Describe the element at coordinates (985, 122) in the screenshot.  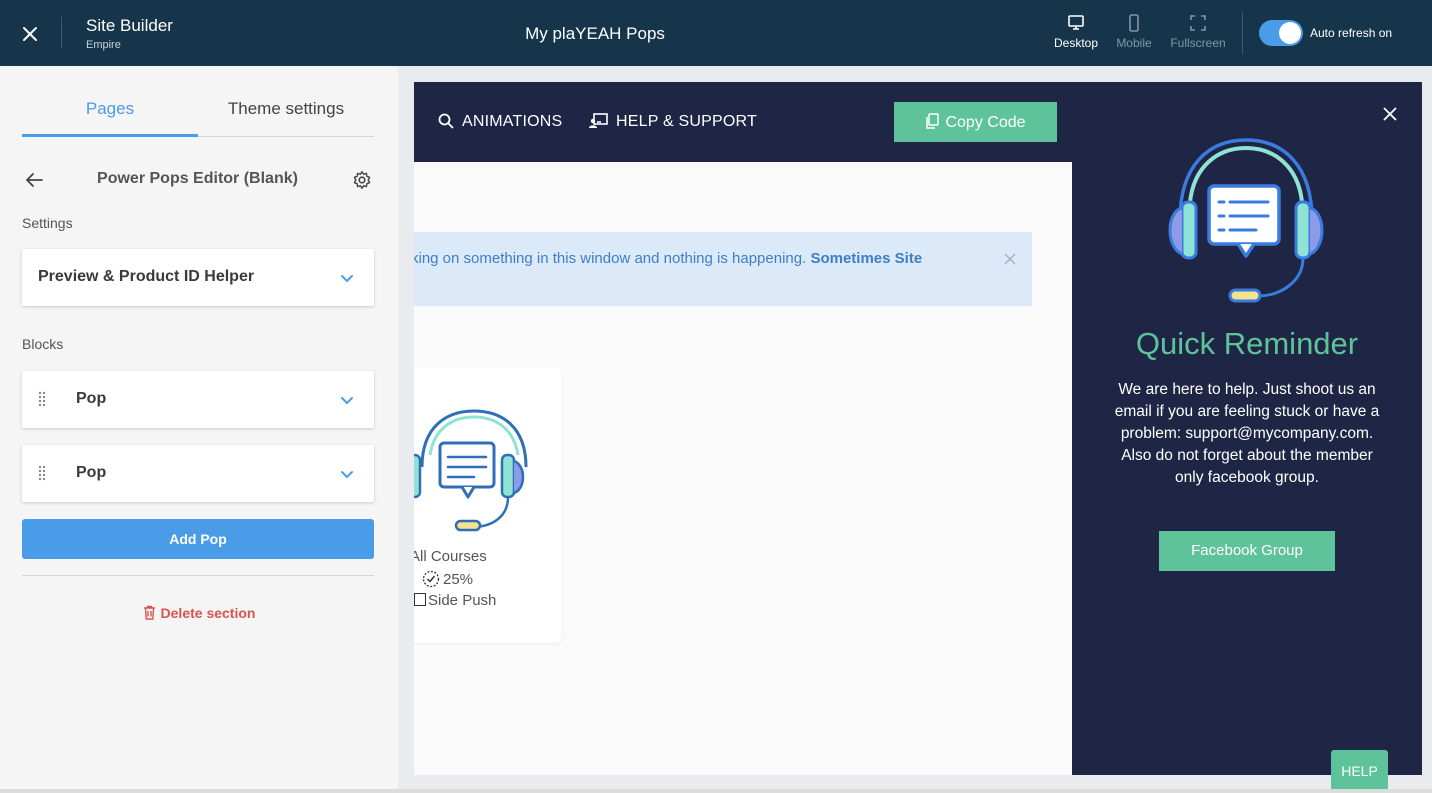
I see `copy-code-label: Copy Code` at that location.